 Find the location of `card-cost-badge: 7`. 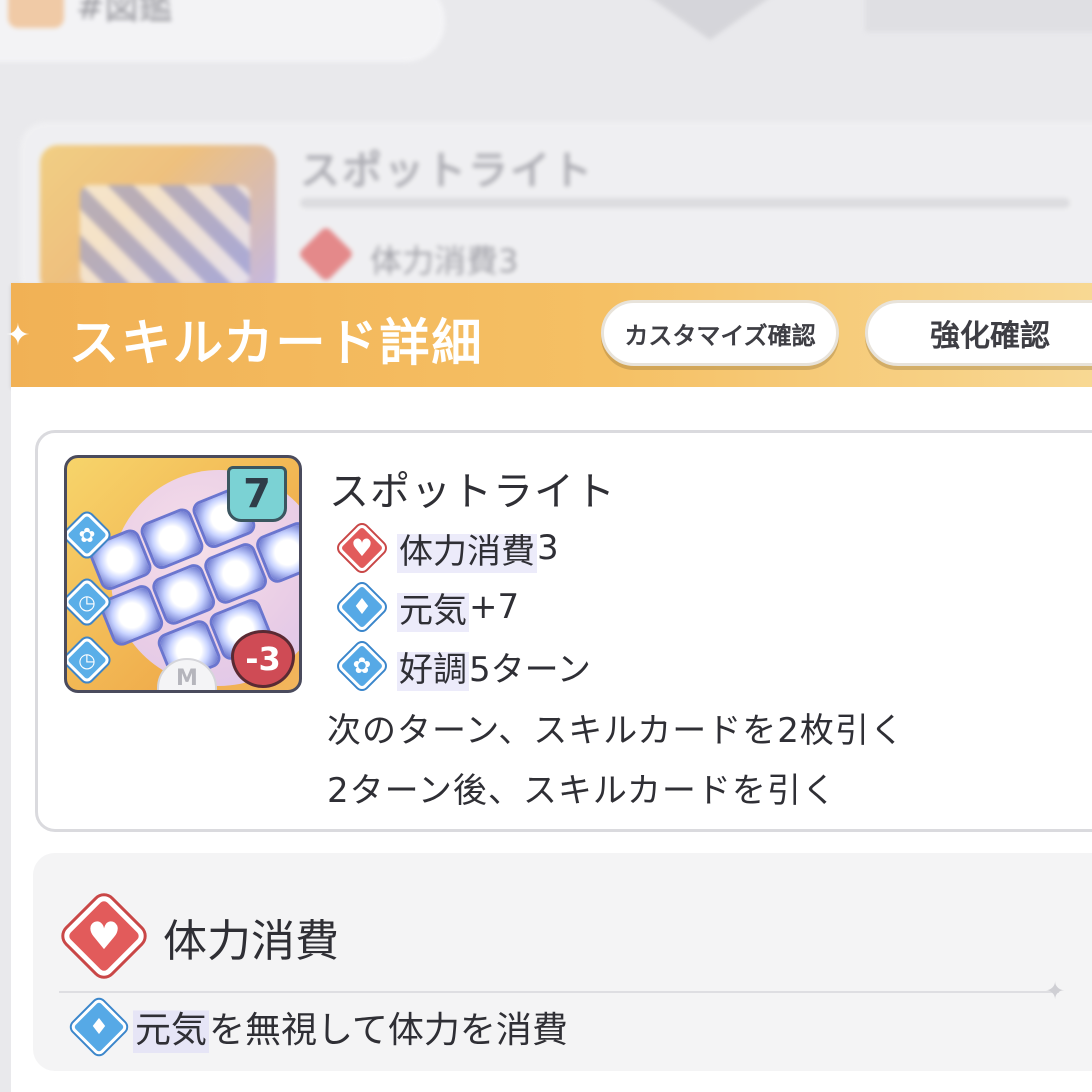

card-cost-badge: 7 is located at coordinates (257, 494).